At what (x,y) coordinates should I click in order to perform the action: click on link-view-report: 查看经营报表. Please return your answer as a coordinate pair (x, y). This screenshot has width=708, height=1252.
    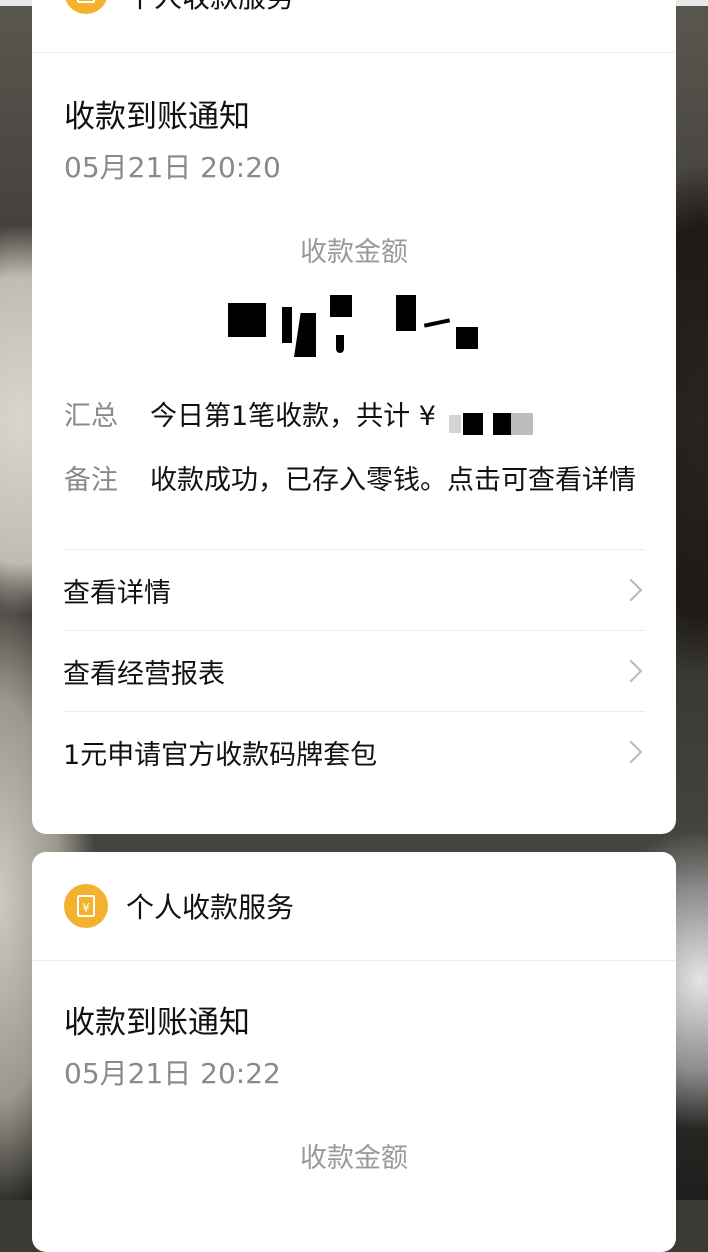
    Looking at the image, I should click on (354, 670).